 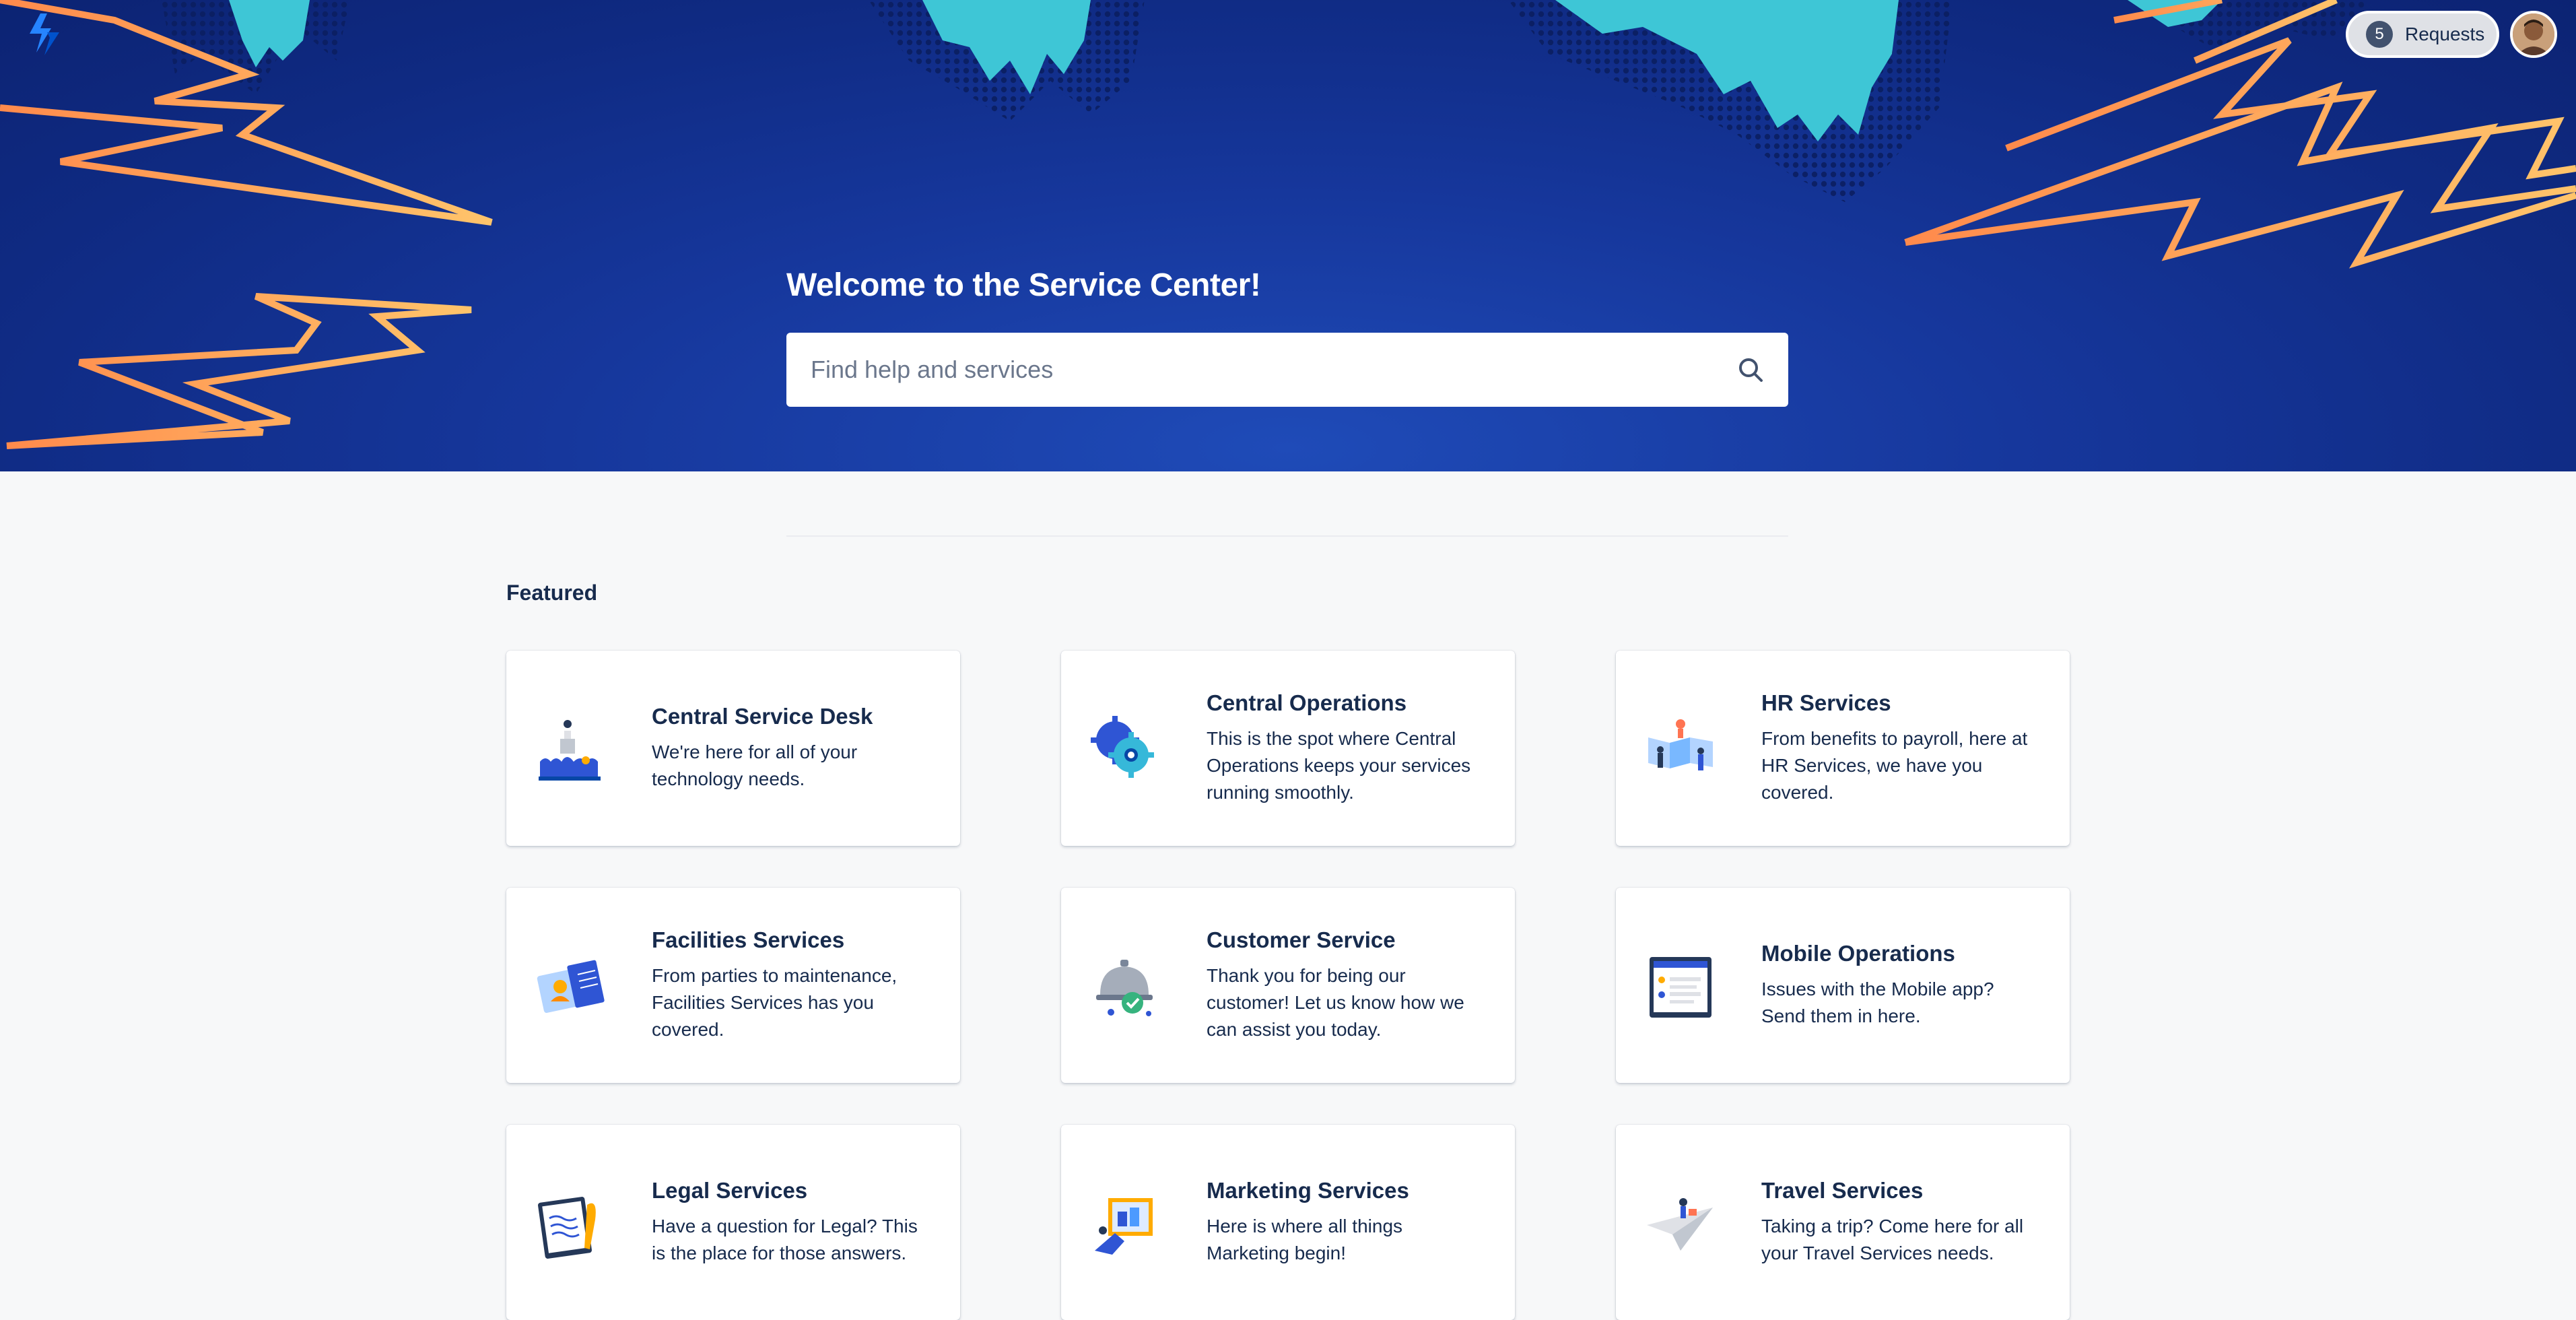 What do you see at coordinates (571, 986) in the screenshot?
I see `id-card-icon` at bounding box center [571, 986].